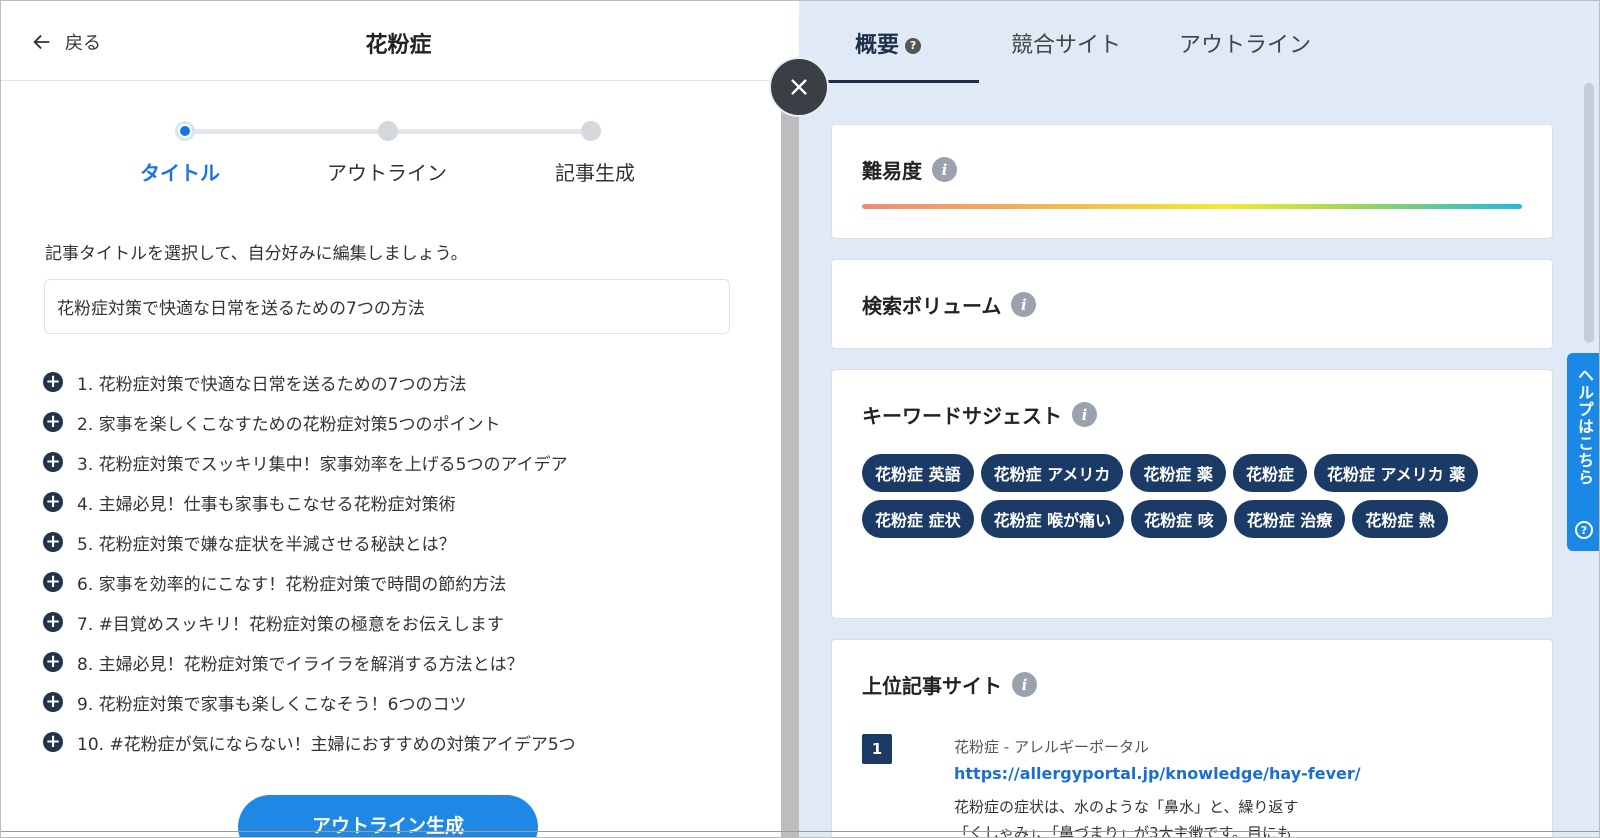 This screenshot has width=1600, height=838. What do you see at coordinates (387, 173) in the screenshot?
I see `step-label-outline: アウトライン` at bounding box center [387, 173].